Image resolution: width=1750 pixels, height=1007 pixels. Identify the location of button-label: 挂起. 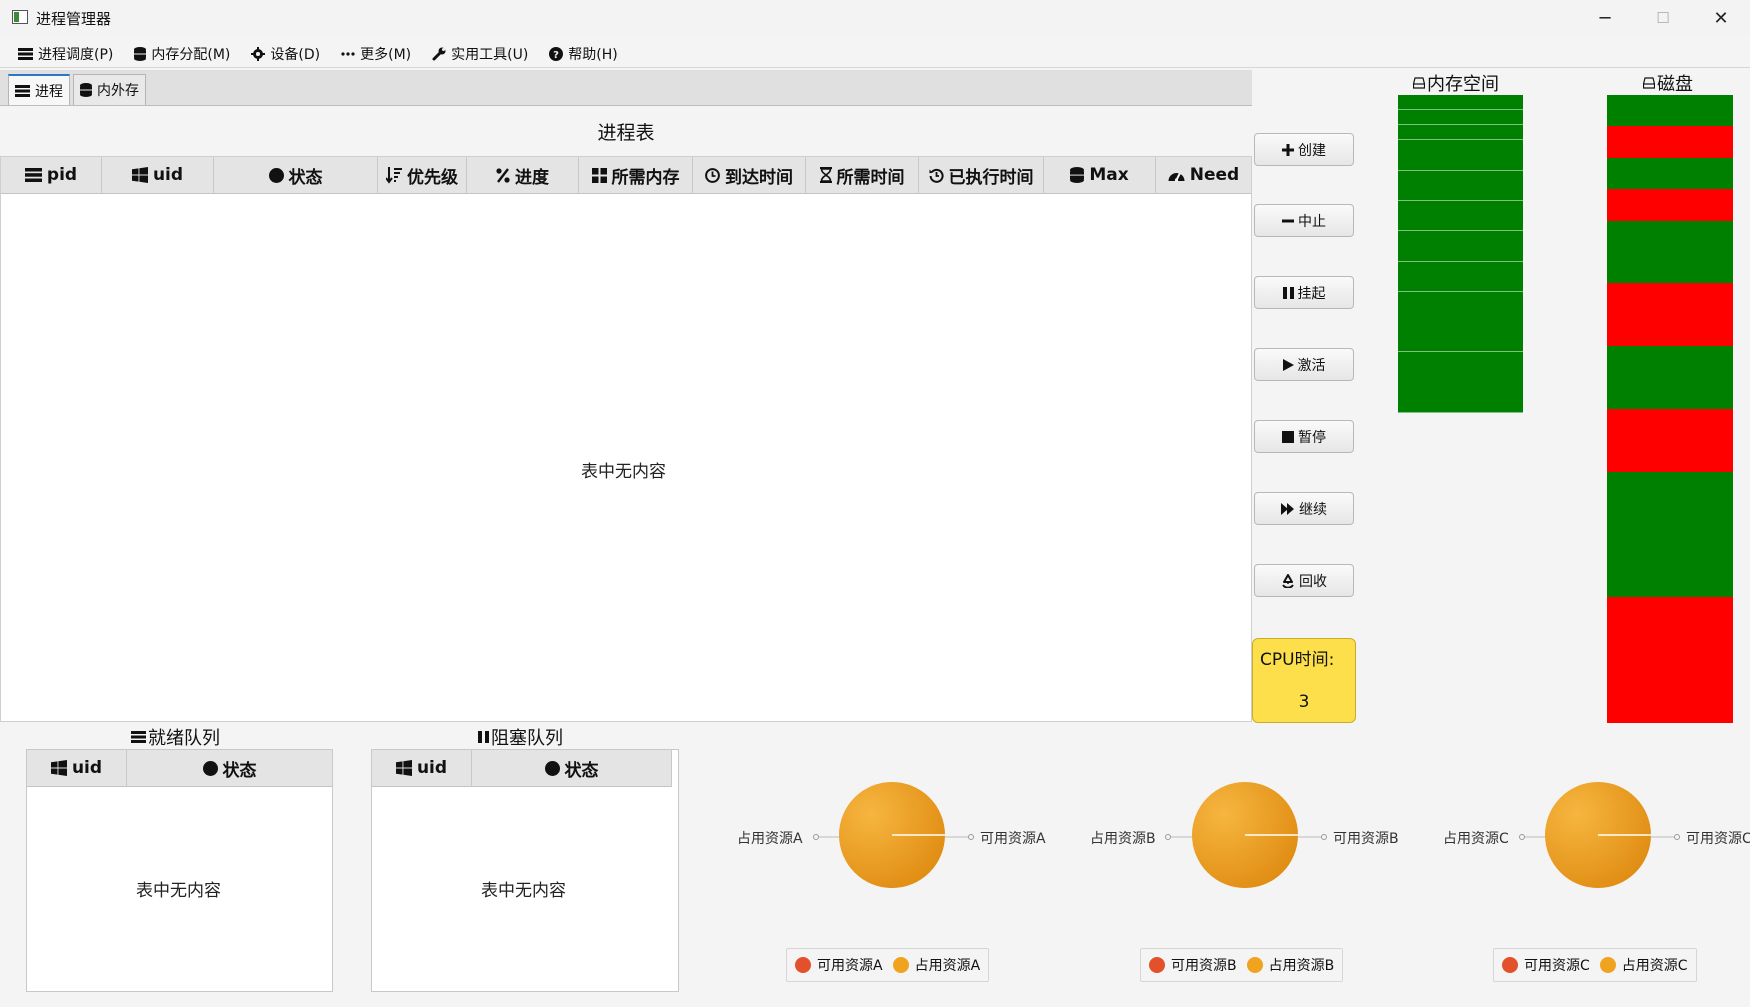
(1311, 293).